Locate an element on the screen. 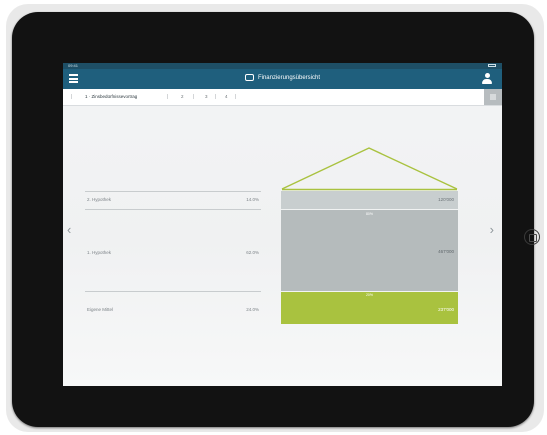 This screenshot has width=547, height=435. block-value-own-funds: 237'000 is located at coordinates (446, 309).